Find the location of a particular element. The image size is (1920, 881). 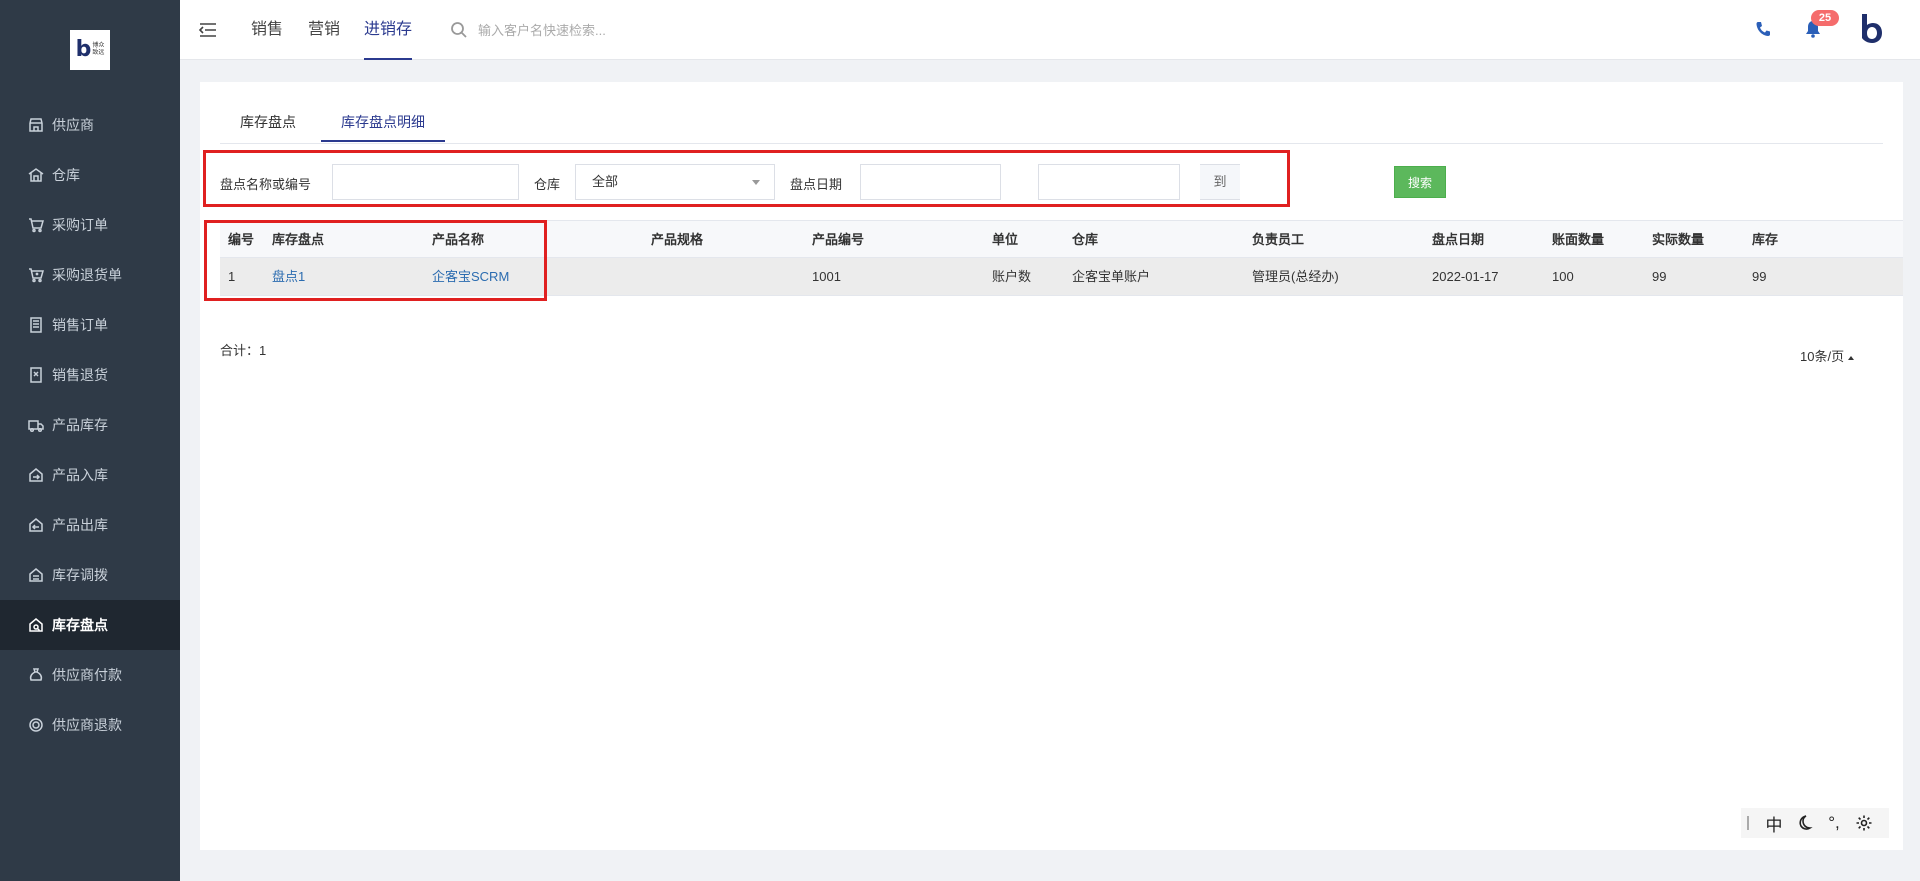

sidebar-item-supplier: 供应商 is located at coordinates (90, 125).